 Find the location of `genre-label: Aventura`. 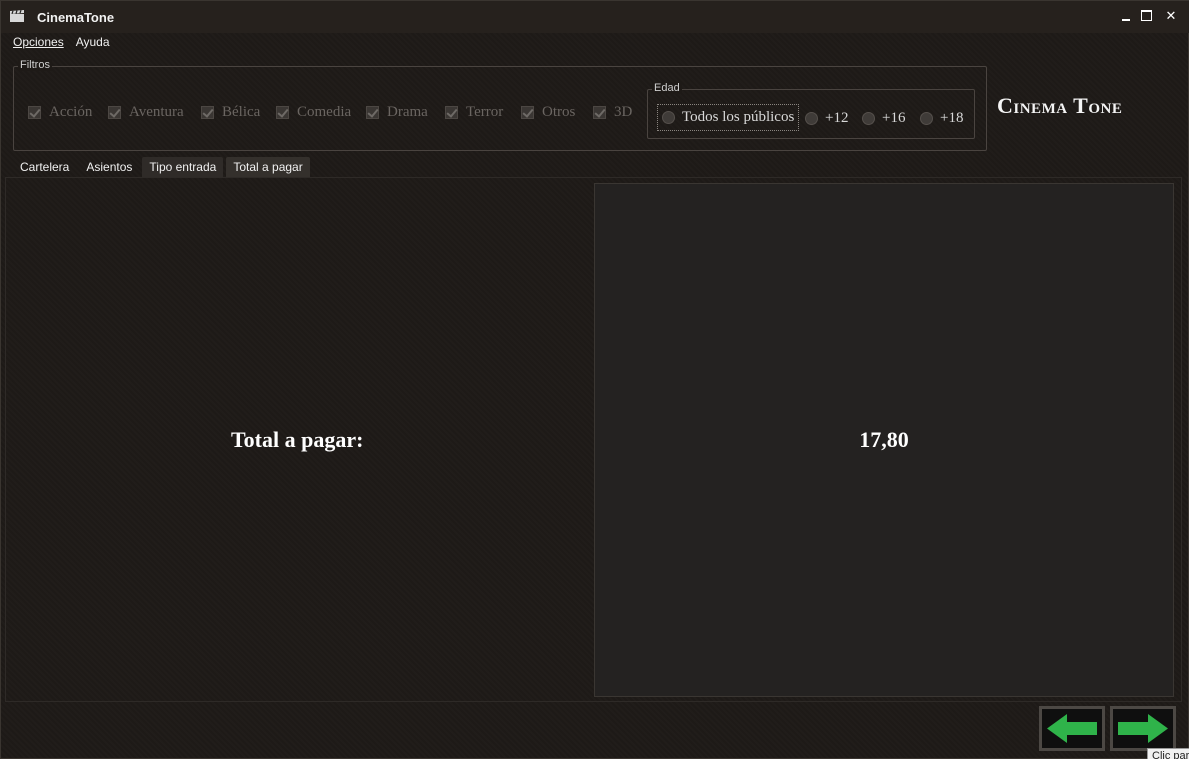

genre-label: Aventura is located at coordinates (156, 112).